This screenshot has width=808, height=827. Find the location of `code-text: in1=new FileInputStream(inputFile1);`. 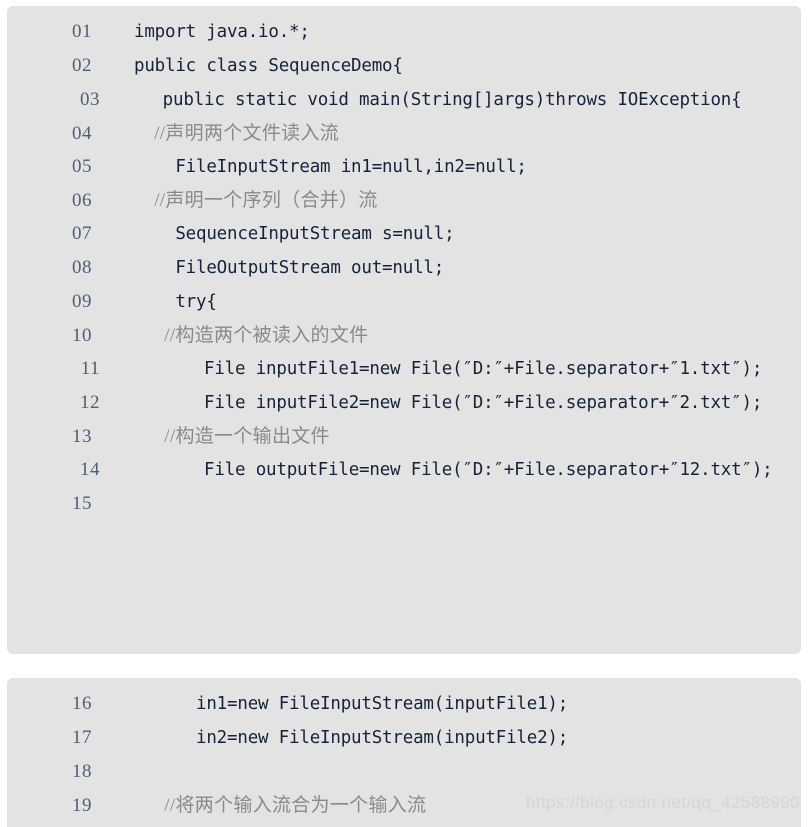

code-text: in1=new FileInputStream(inputFile1); is located at coordinates (351, 704).